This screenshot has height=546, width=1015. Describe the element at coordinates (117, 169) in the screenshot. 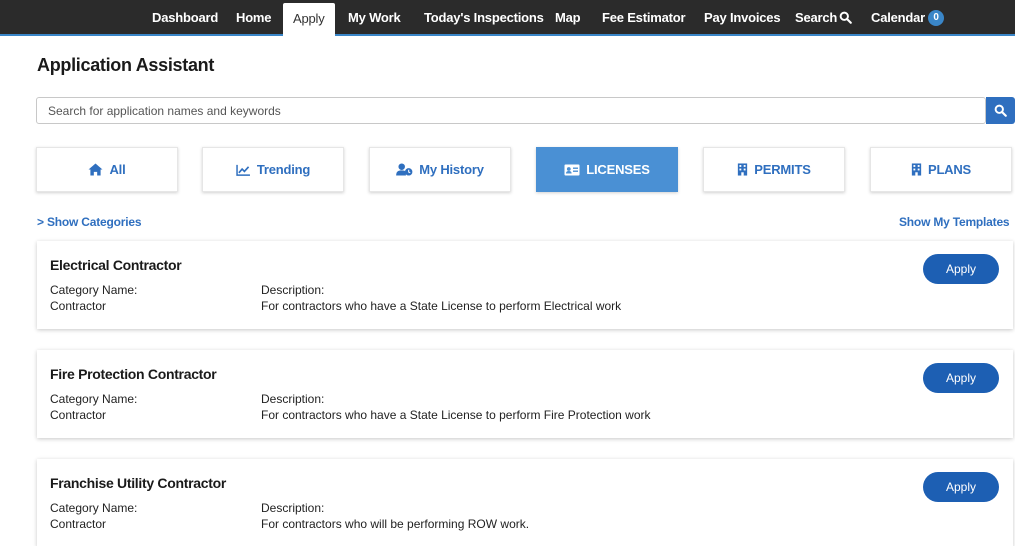

I see `filter-all-label: All` at that location.